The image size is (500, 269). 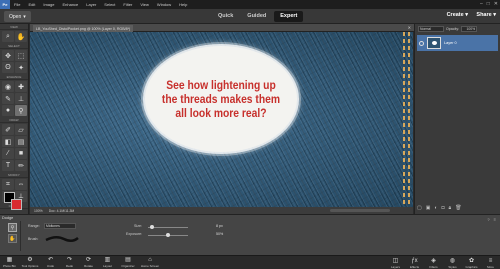 I want to click on organizer-button: ▤ Organizer, so click(x=128, y=262).